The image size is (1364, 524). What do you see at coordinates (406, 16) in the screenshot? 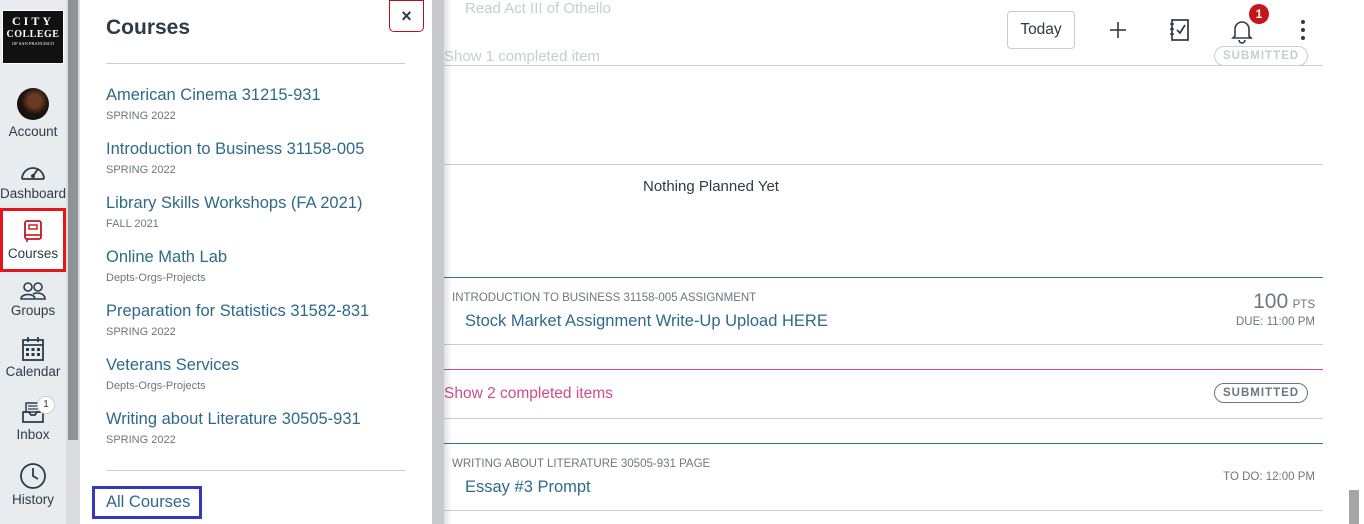
I see `close-tray-button: ×` at bounding box center [406, 16].